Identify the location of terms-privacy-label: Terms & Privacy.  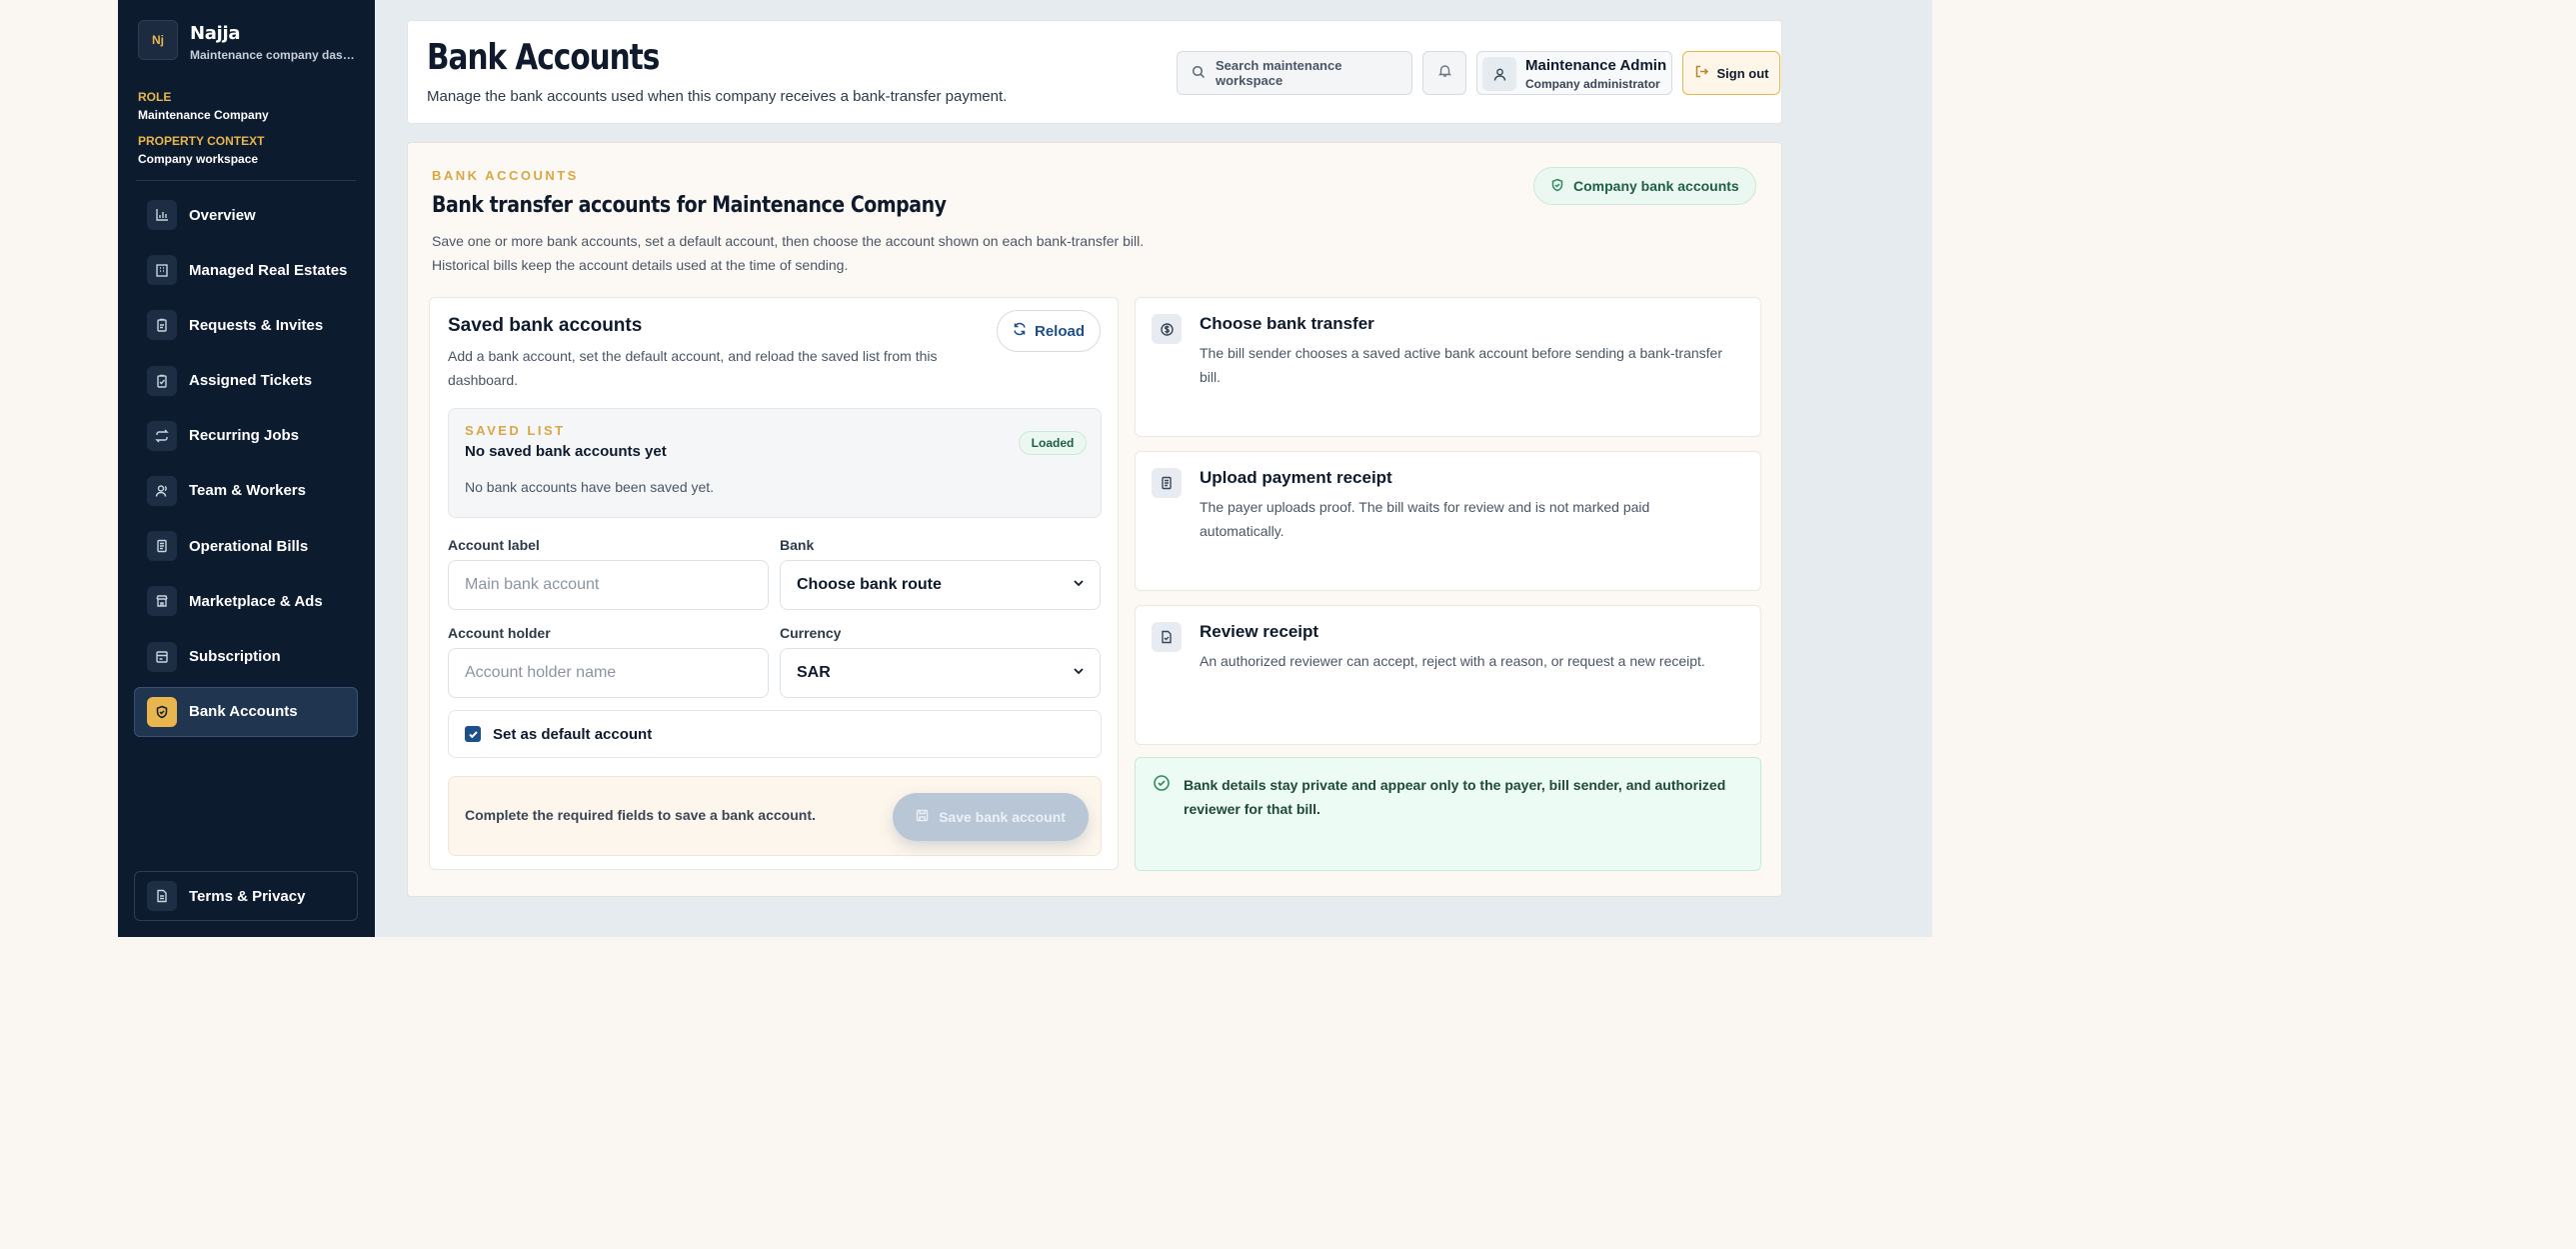
(247, 896).